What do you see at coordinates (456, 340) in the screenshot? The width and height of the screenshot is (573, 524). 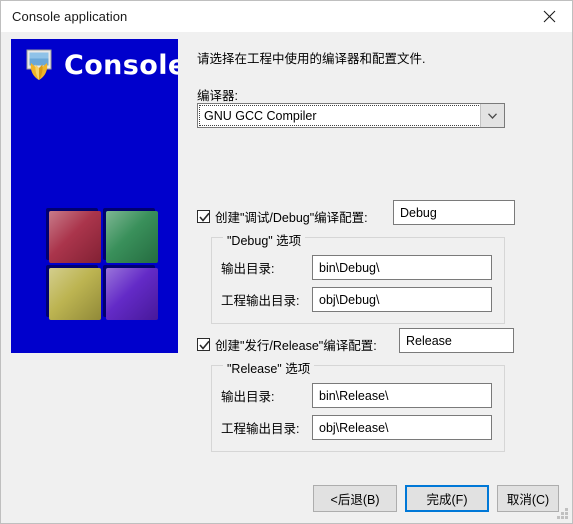 I see `release-name-input` at bounding box center [456, 340].